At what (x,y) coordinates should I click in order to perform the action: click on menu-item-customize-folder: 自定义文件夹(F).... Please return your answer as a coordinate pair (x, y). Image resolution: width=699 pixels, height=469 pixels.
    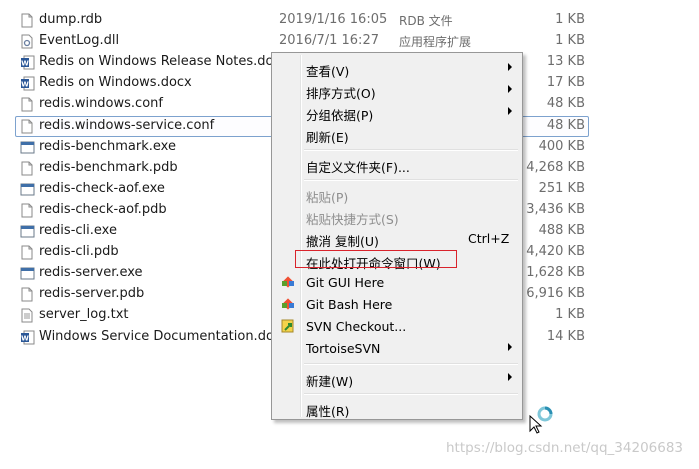
    Looking at the image, I should click on (397, 164).